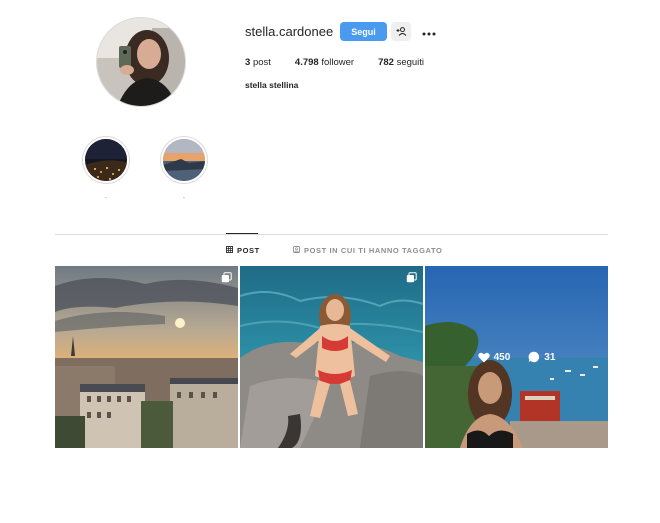 The height and width of the screenshot is (523, 660). Describe the element at coordinates (141, 62) in the screenshot. I see `profile-avatar` at that location.